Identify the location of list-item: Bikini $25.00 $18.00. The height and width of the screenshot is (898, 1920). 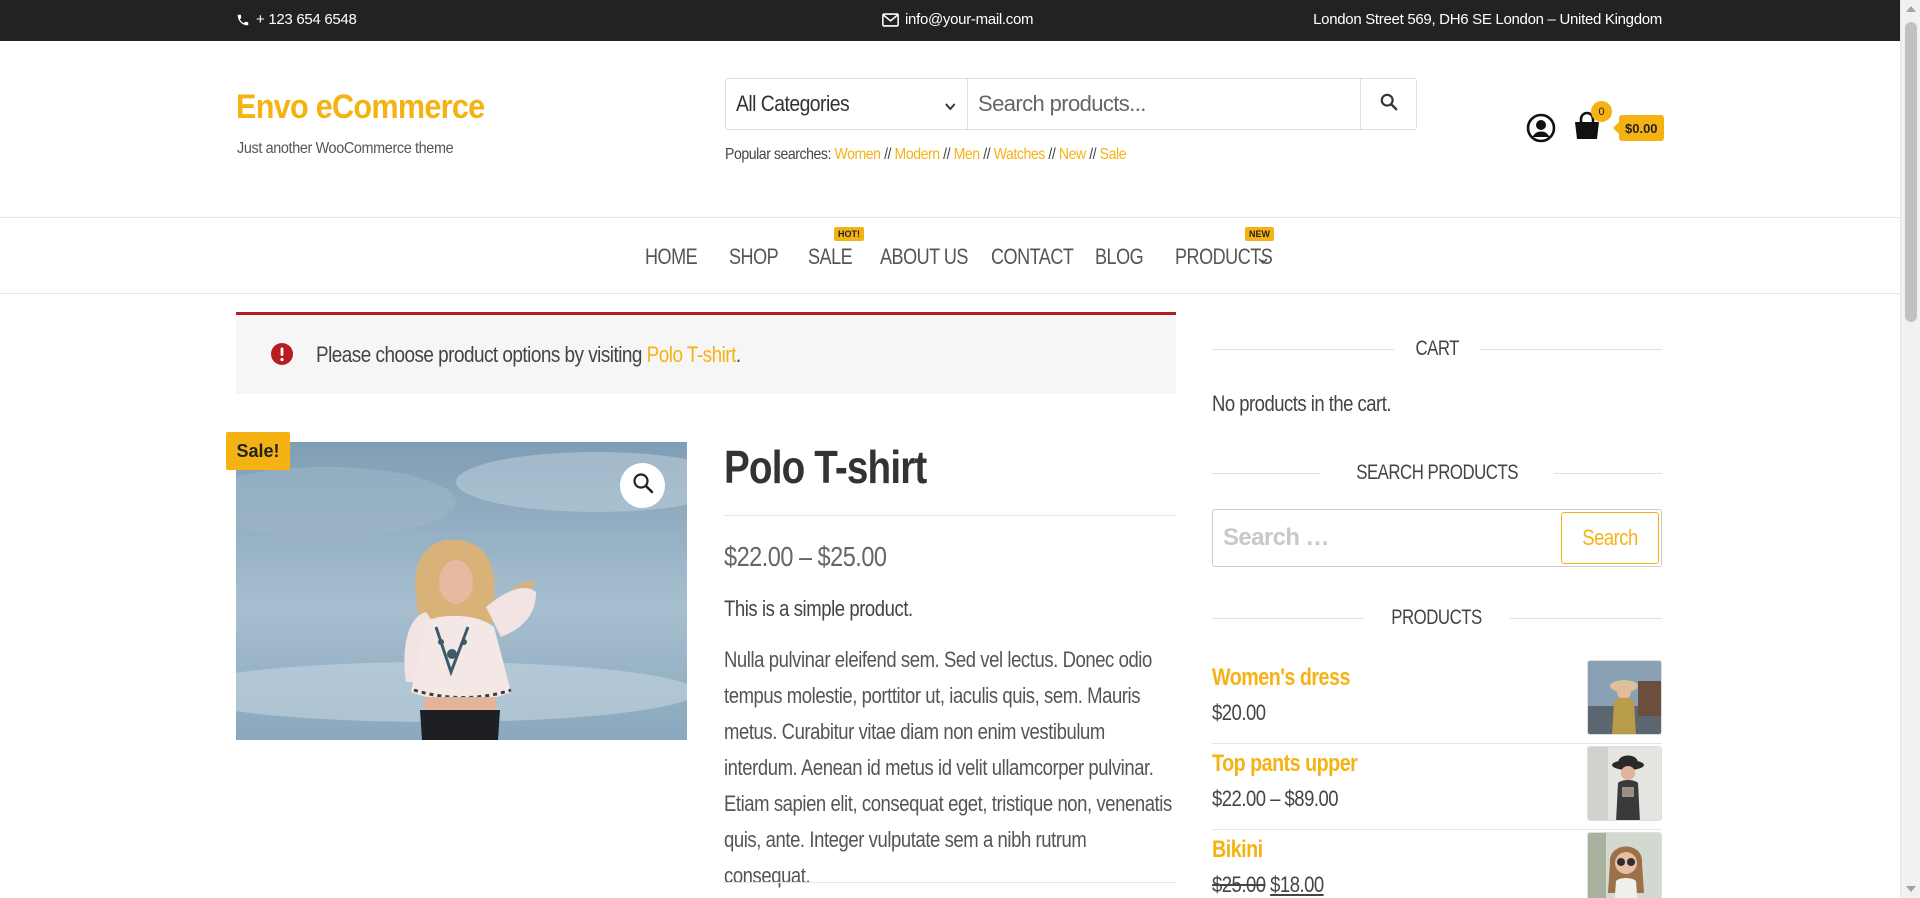
(1437, 864).